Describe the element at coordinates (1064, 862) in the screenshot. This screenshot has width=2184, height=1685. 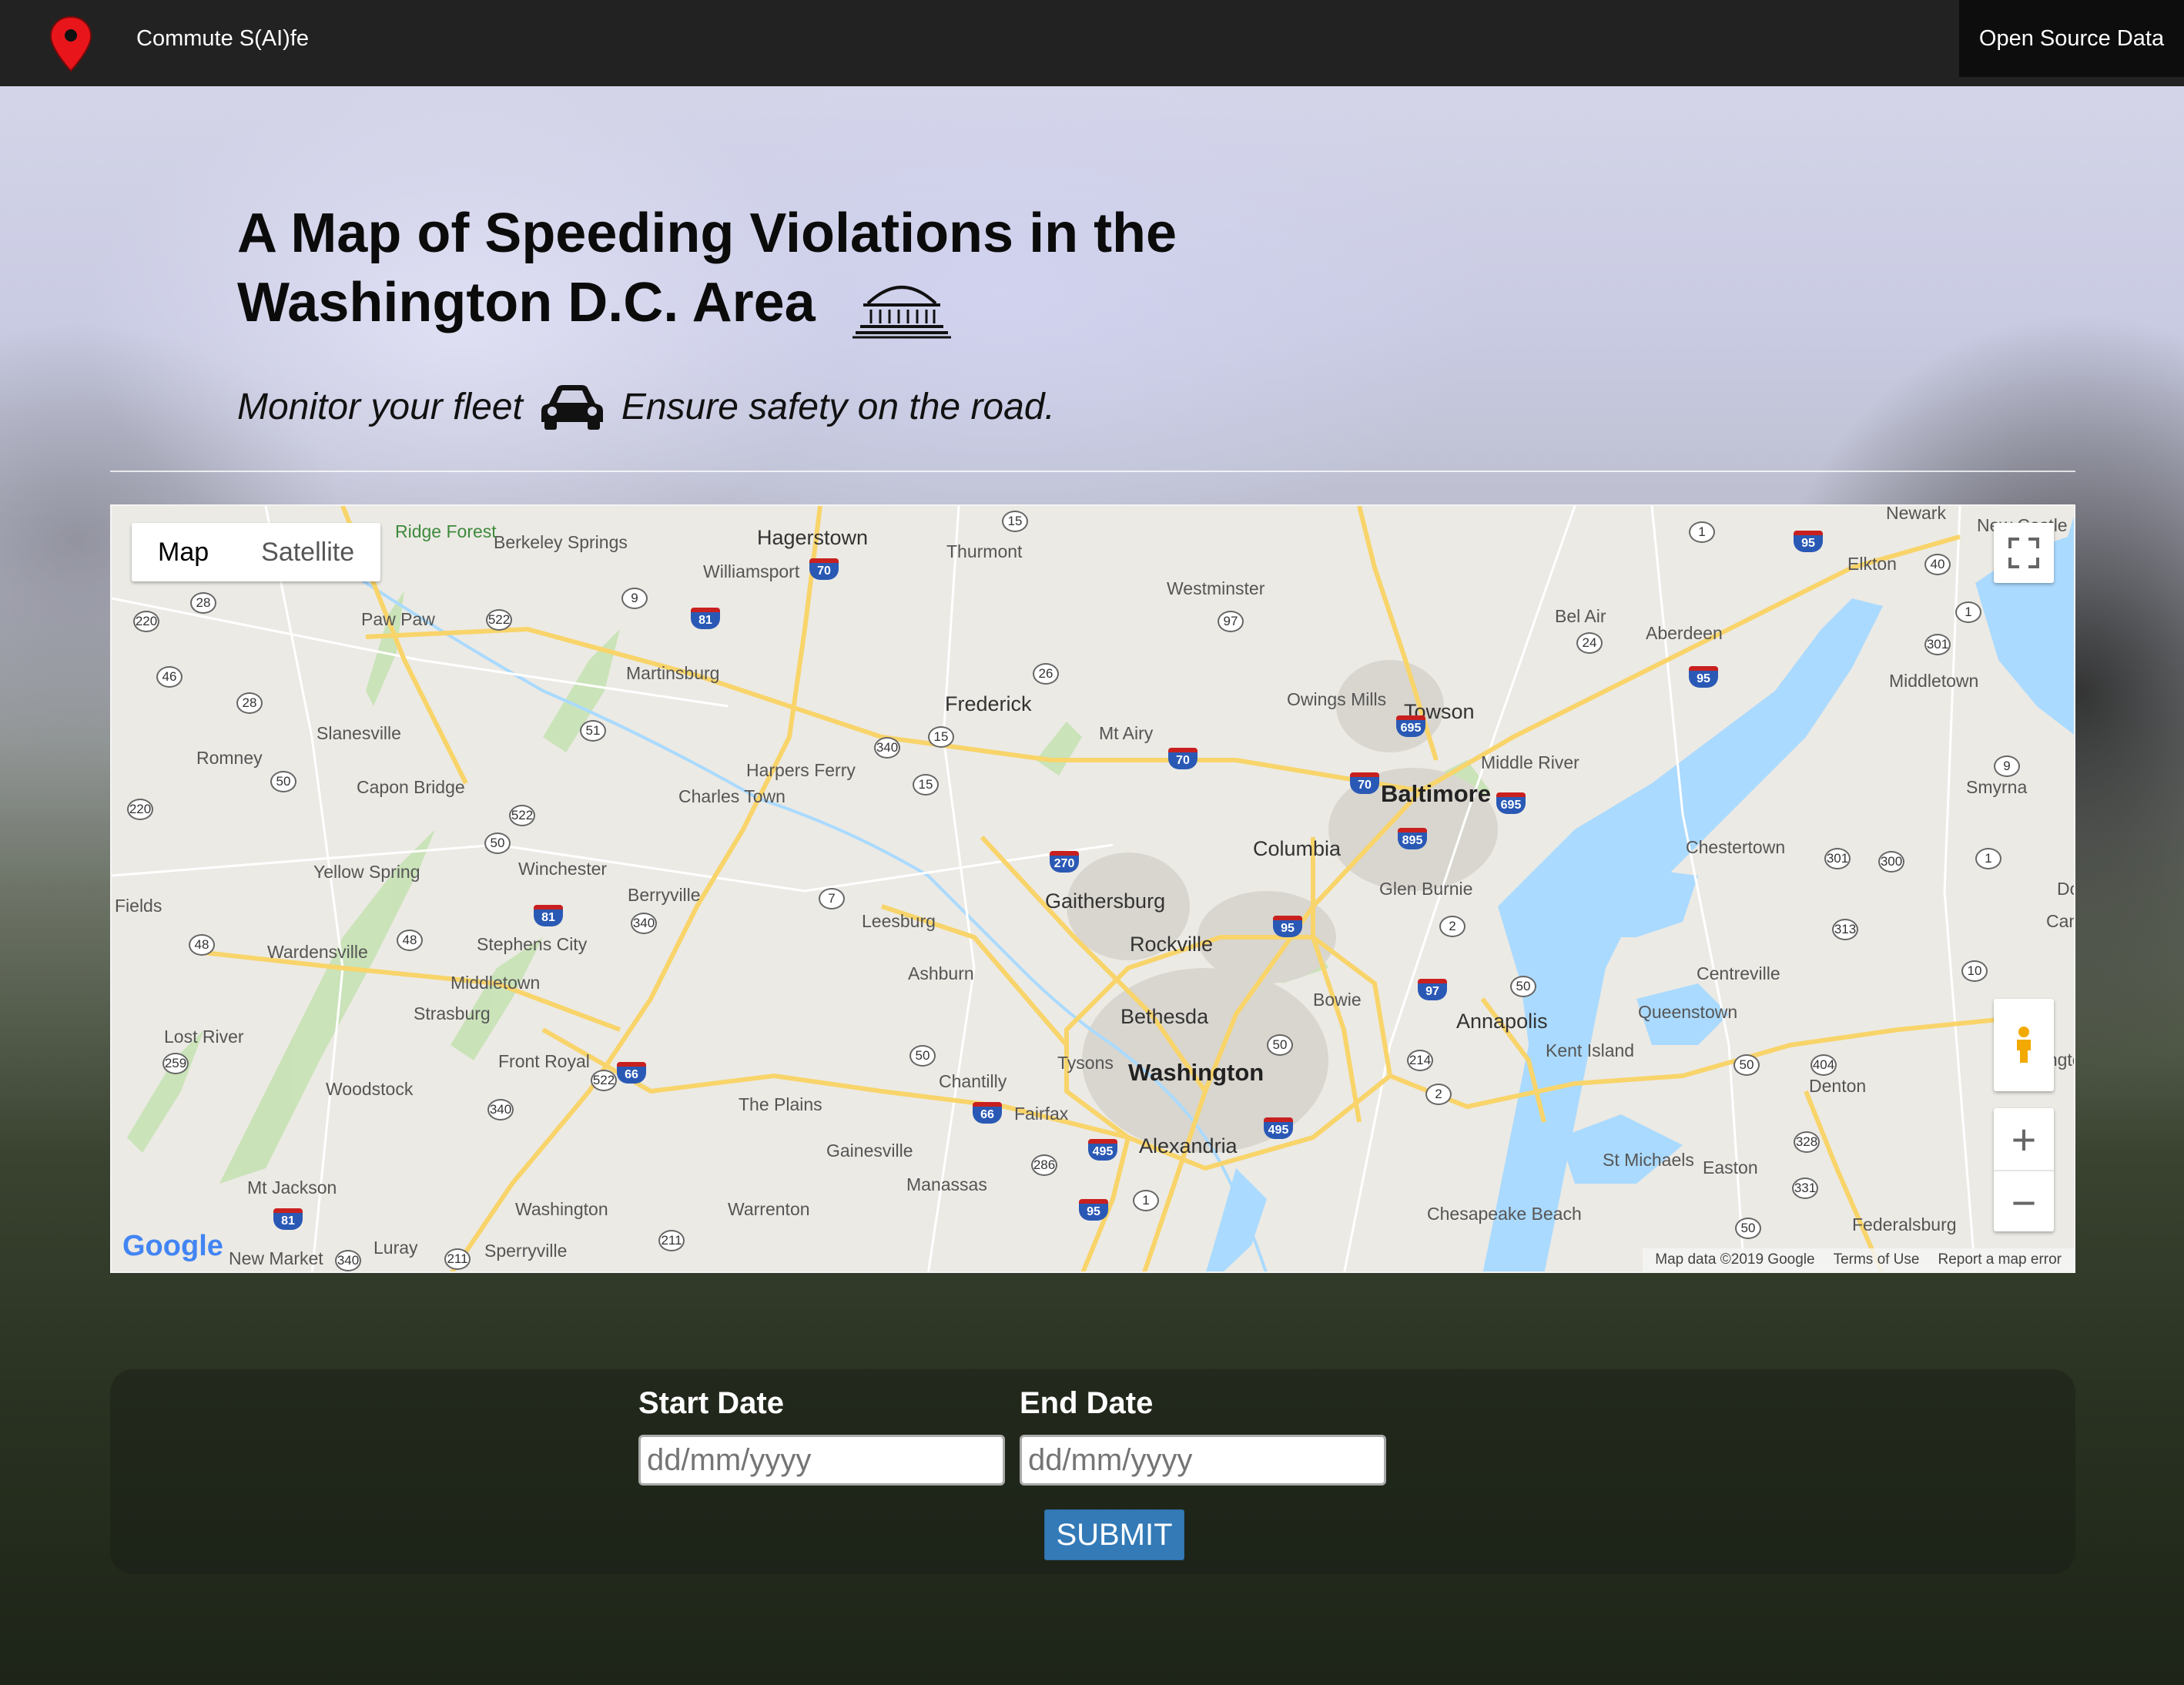
I see `interstate-shield: 270` at that location.